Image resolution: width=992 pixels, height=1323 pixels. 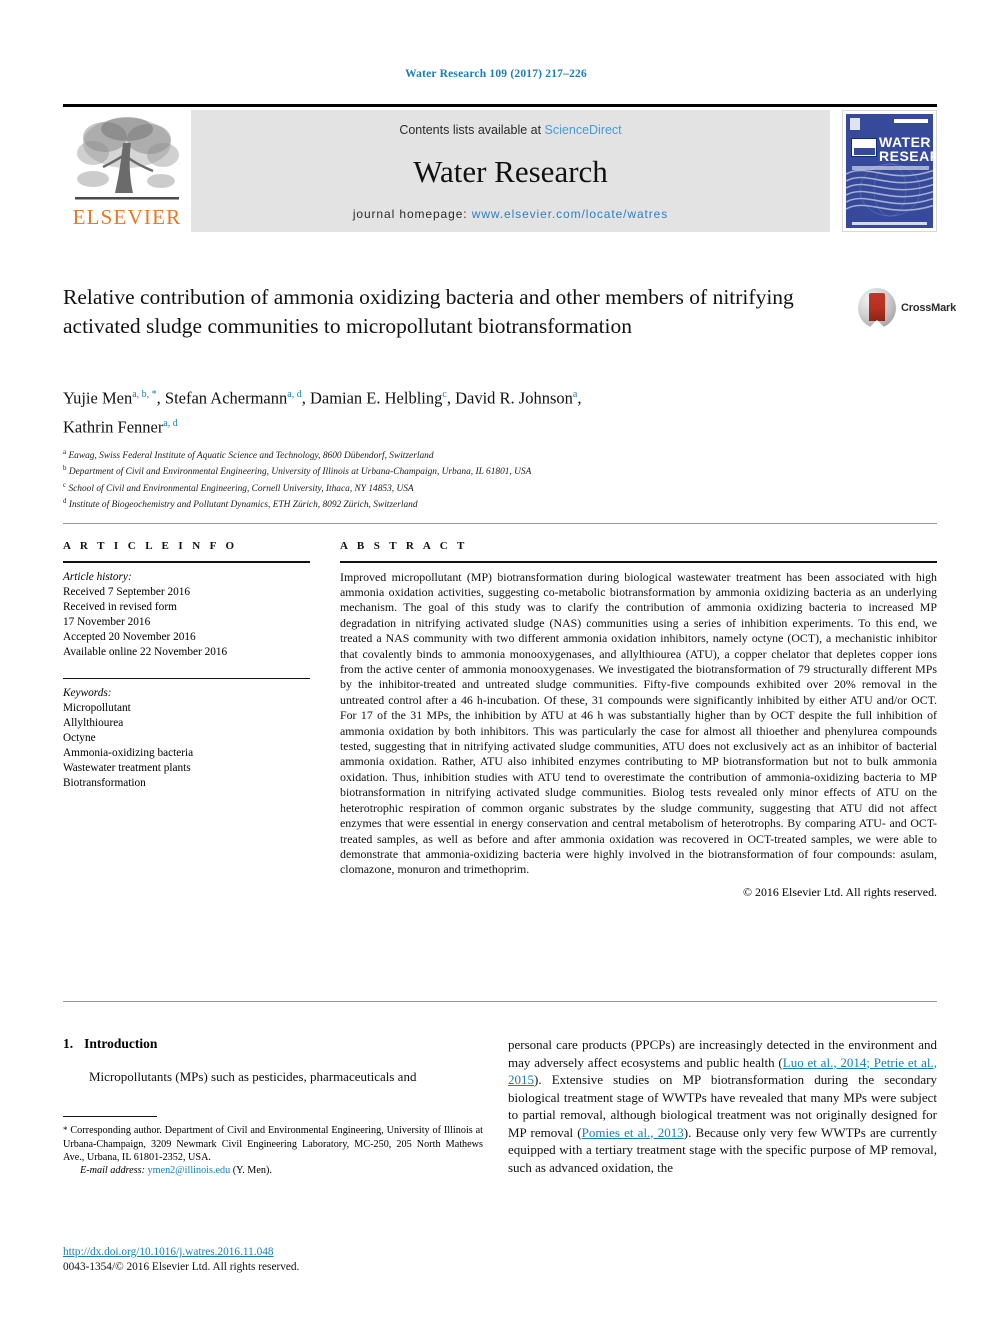 What do you see at coordinates (65, 501) in the screenshot?
I see `affiliation-marker: d` at bounding box center [65, 501].